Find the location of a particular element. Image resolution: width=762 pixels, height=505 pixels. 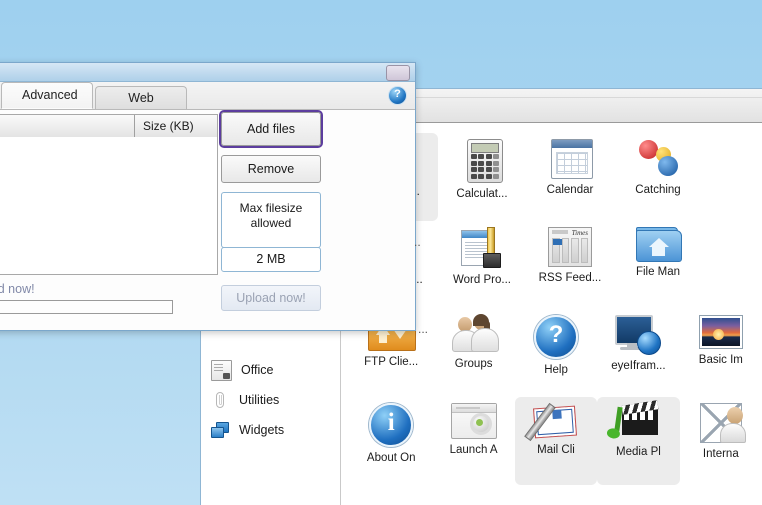

app-icon-calendar: Calendar is located at coordinates (570, 177).